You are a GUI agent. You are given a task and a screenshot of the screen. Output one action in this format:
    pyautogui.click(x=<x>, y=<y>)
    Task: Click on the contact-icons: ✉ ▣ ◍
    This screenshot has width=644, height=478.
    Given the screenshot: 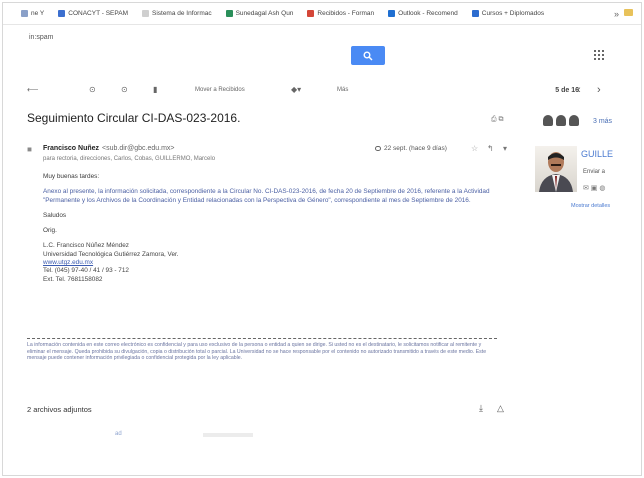 What is the action you would take?
    pyautogui.click(x=594, y=188)
    